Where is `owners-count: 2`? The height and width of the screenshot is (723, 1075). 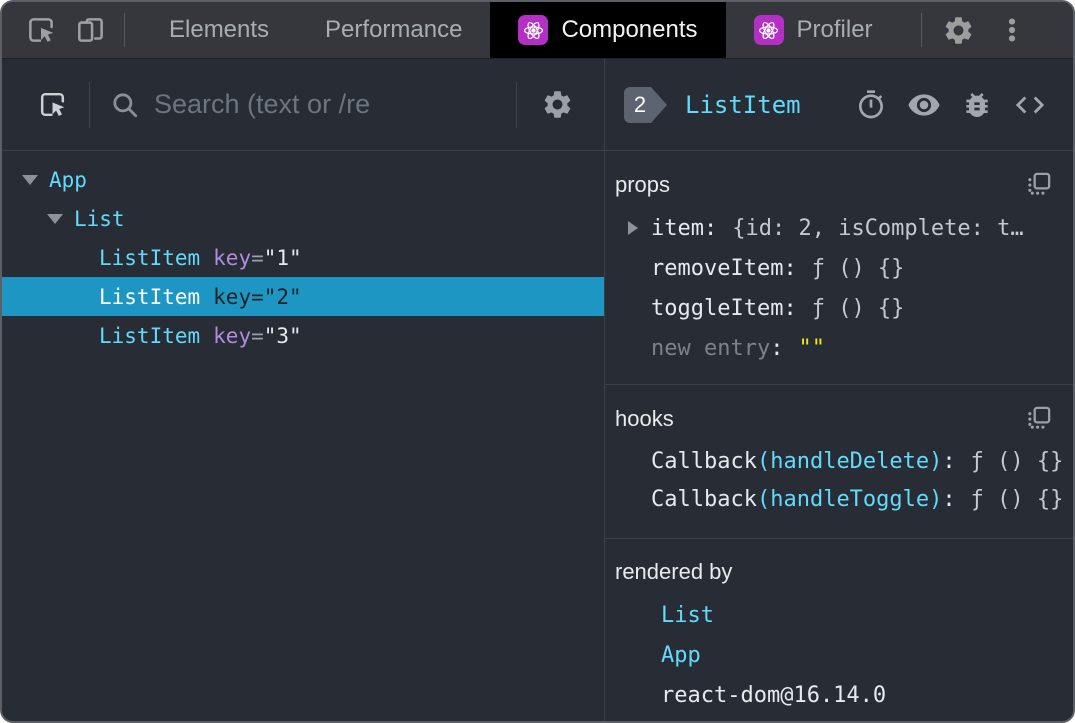 owners-count: 2 is located at coordinates (640, 104).